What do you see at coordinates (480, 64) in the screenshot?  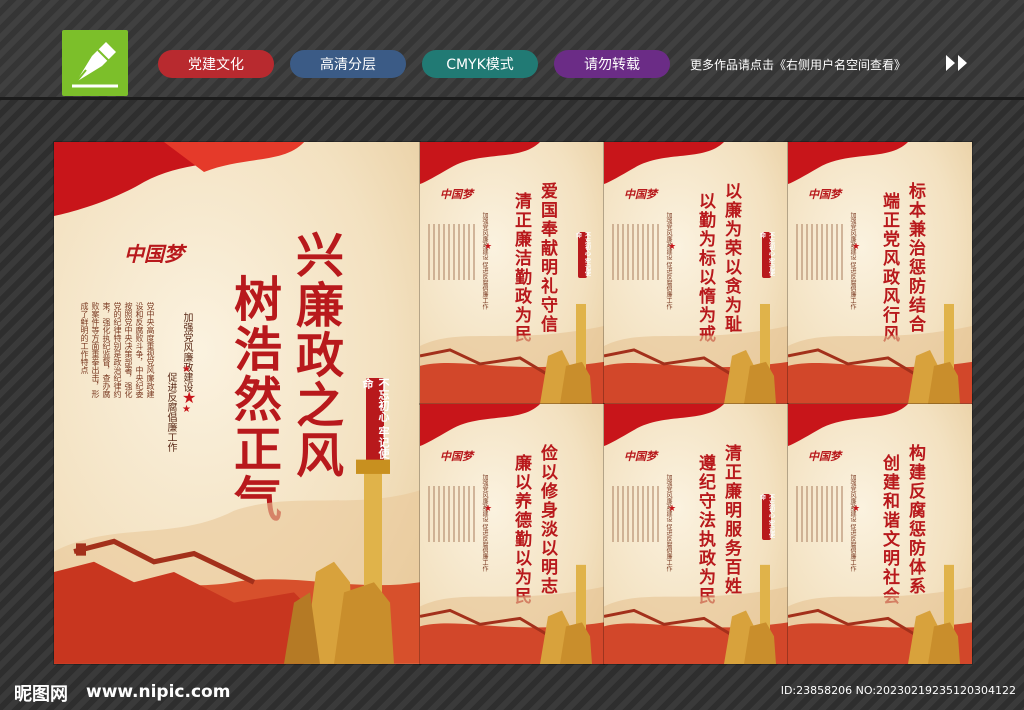 I see `tag-cmyk-mode: CMYK模式` at bounding box center [480, 64].